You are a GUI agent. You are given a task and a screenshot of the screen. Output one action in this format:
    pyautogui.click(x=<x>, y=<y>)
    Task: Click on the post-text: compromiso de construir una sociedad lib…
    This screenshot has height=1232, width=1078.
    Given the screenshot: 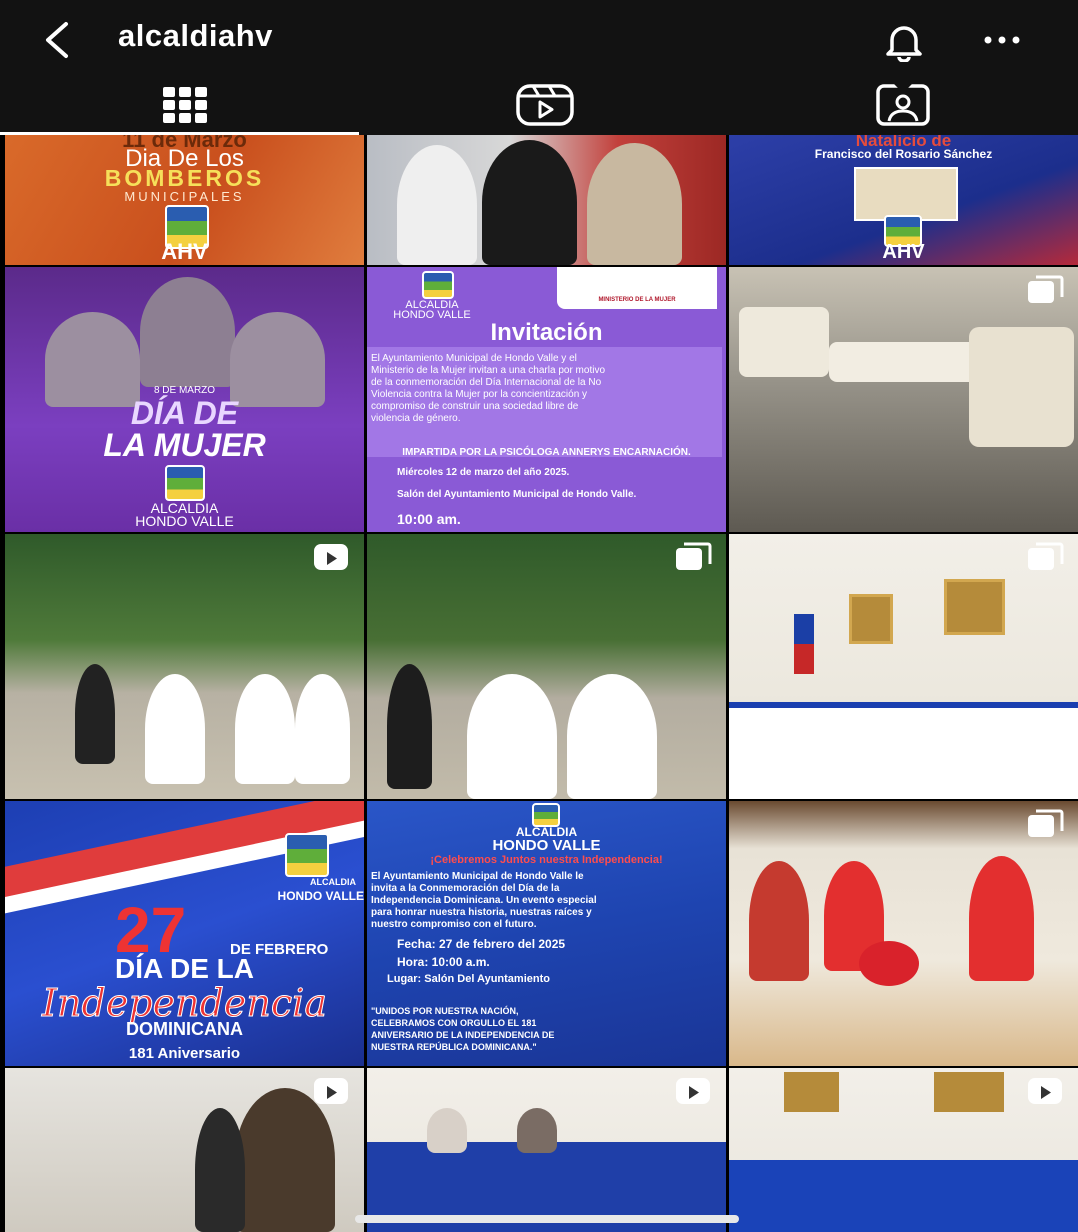 What is the action you would take?
    pyautogui.click(x=475, y=406)
    